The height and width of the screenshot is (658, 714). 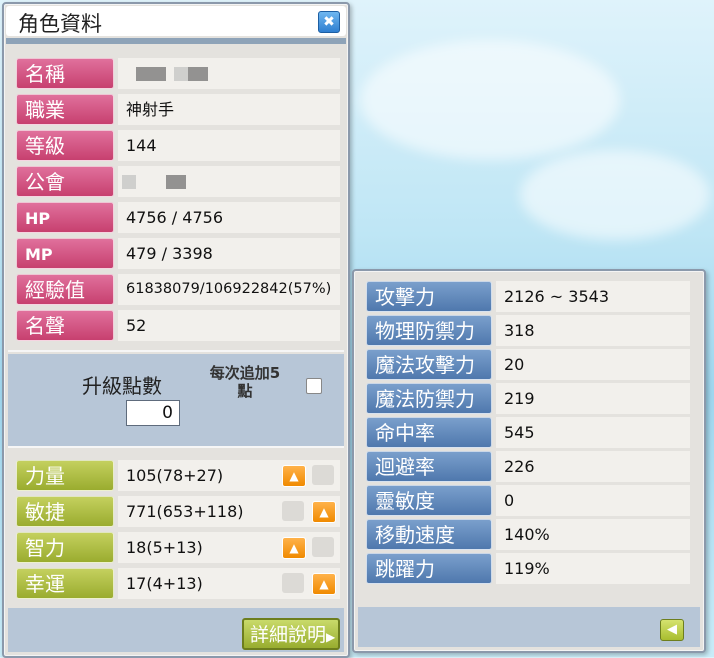 I want to click on stat-row-str: 力量 105(78+27) ▲, so click(x=178, y=475).